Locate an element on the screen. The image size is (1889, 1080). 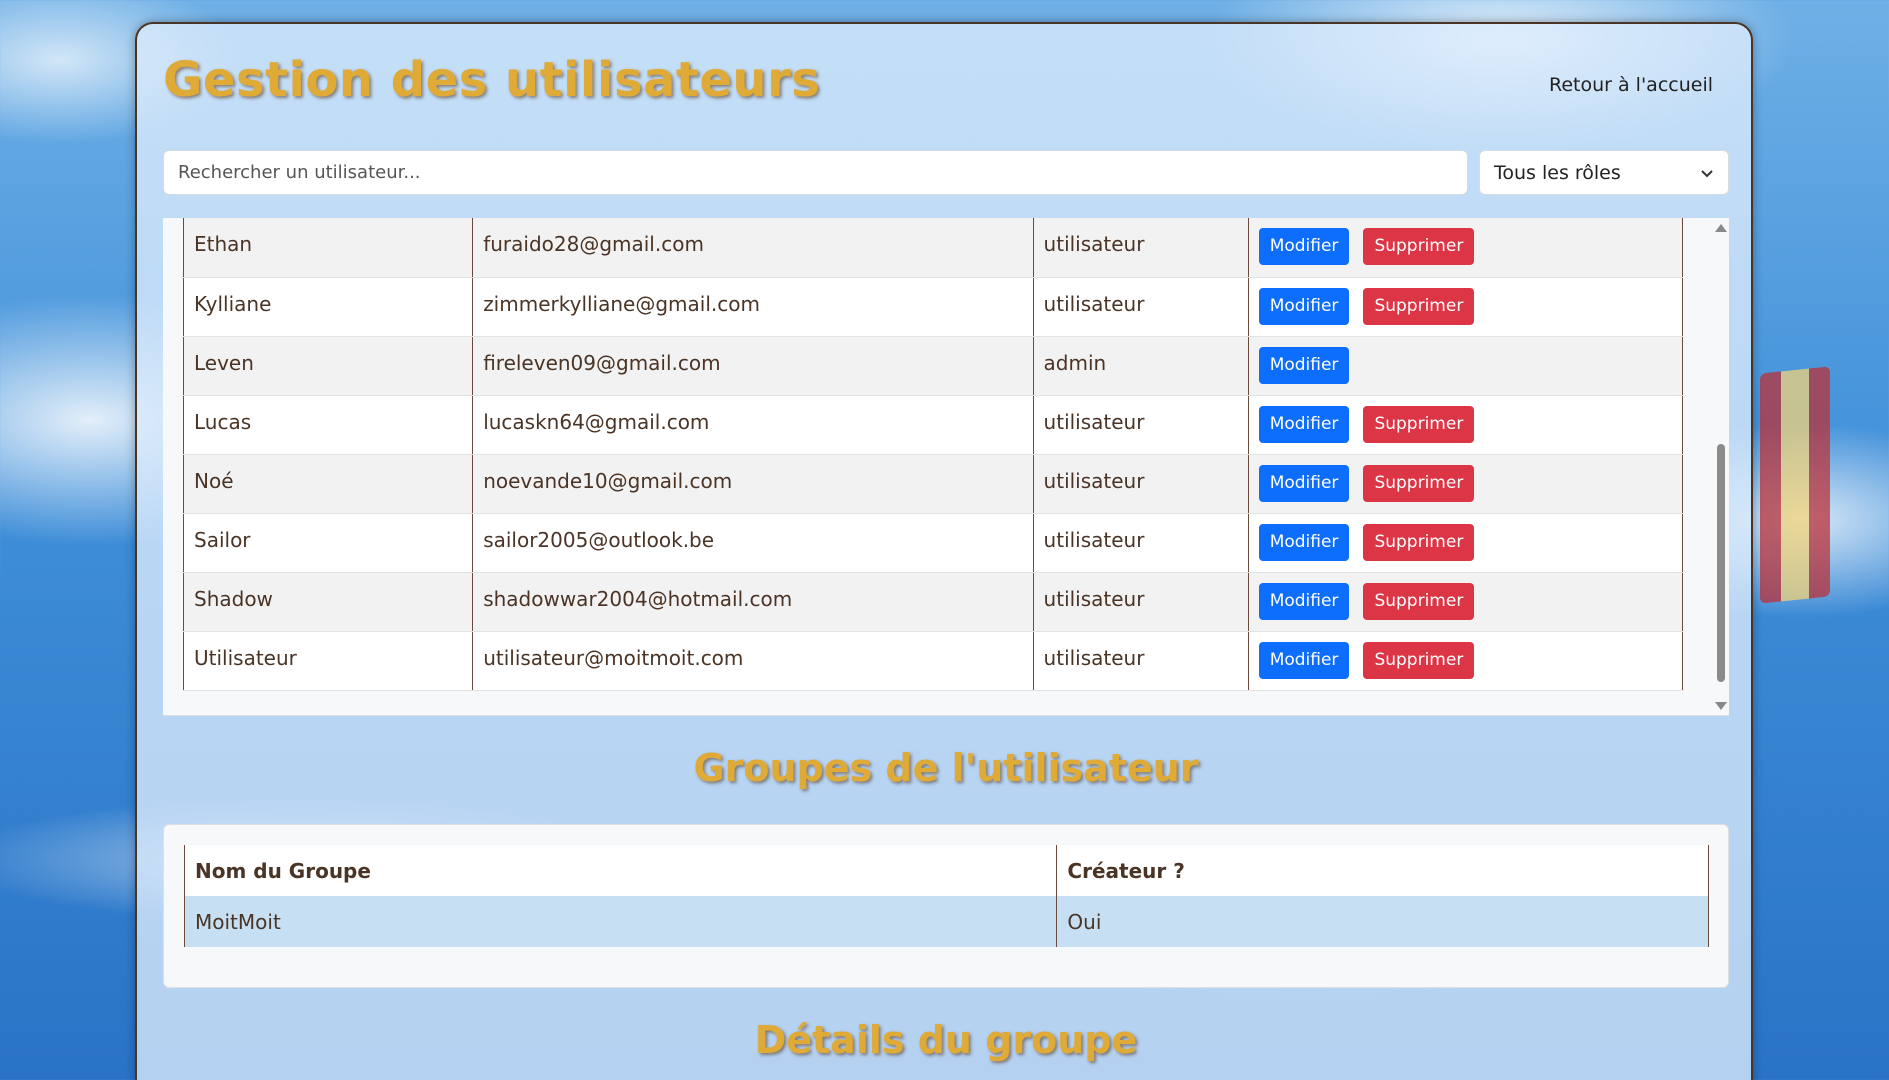
user-email: utilisateur@moitmoit.com is located at coordinates (753, 661).